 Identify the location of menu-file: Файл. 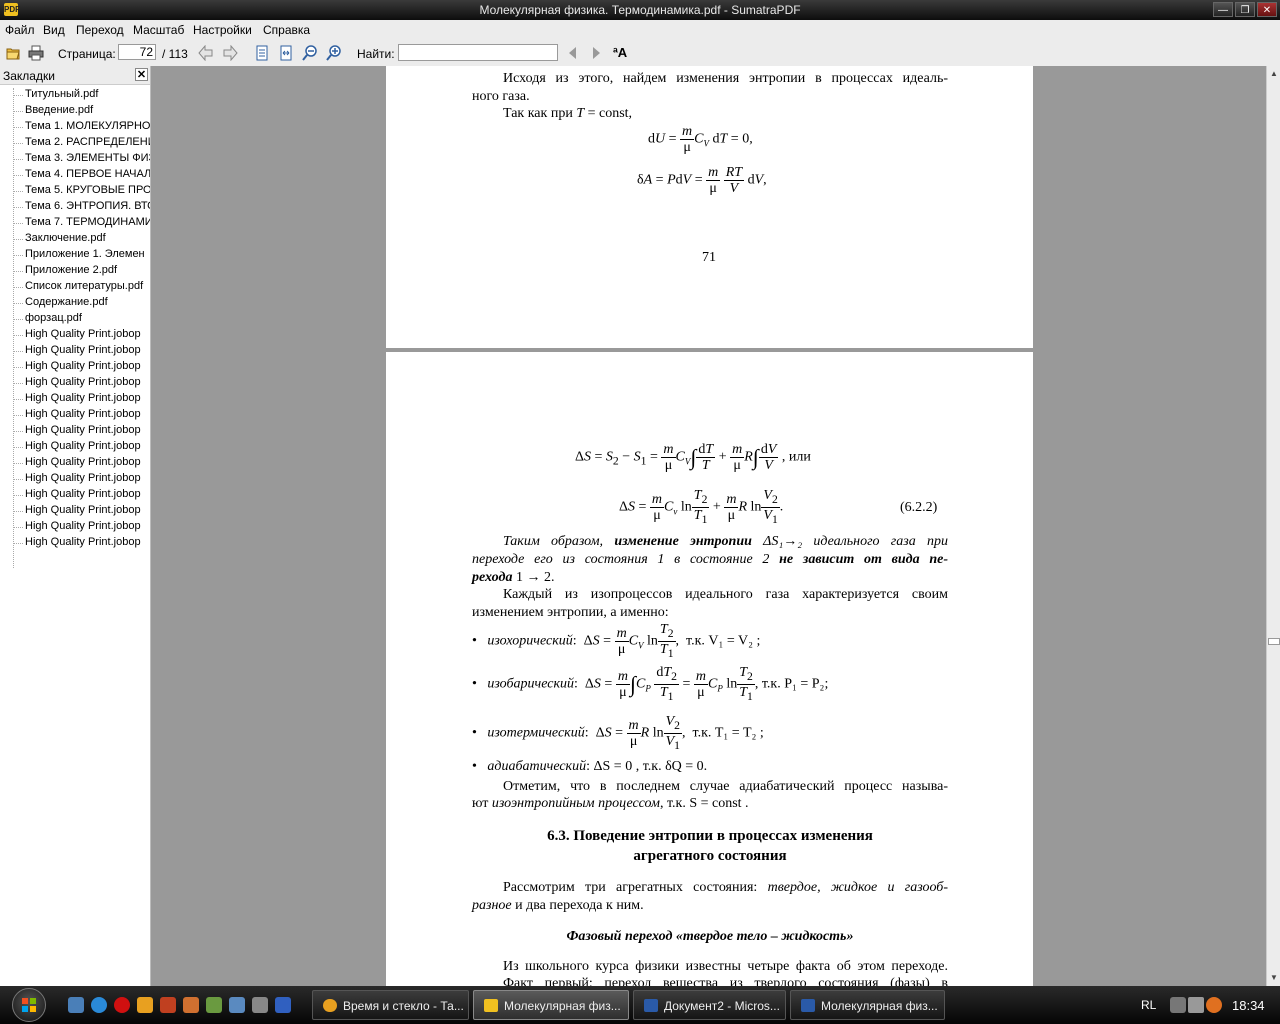
(20, 30).